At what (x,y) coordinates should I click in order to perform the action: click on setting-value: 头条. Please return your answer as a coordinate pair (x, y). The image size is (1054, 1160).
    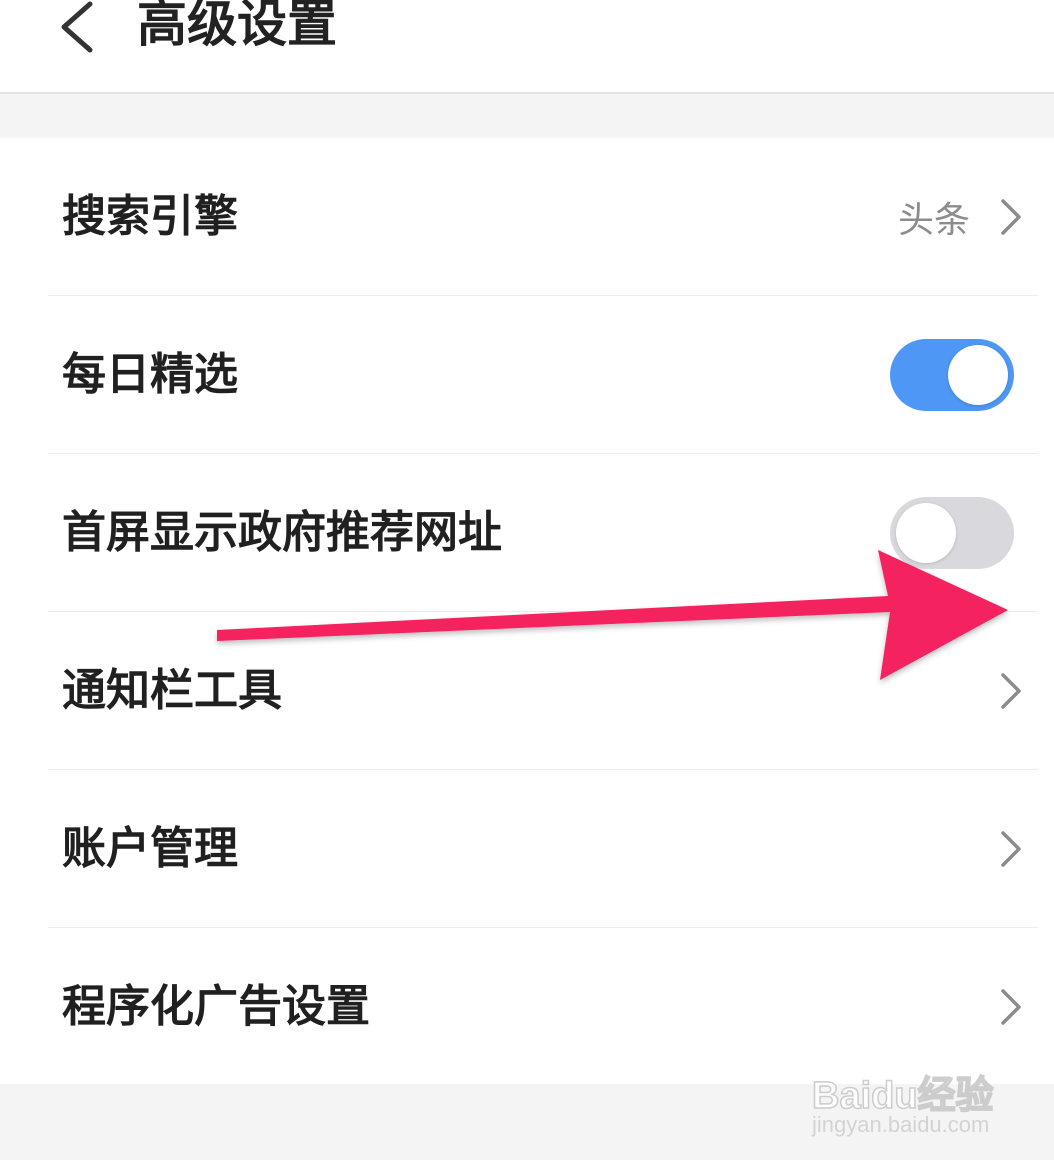
    Looking at the image, I should click on (933, 220).